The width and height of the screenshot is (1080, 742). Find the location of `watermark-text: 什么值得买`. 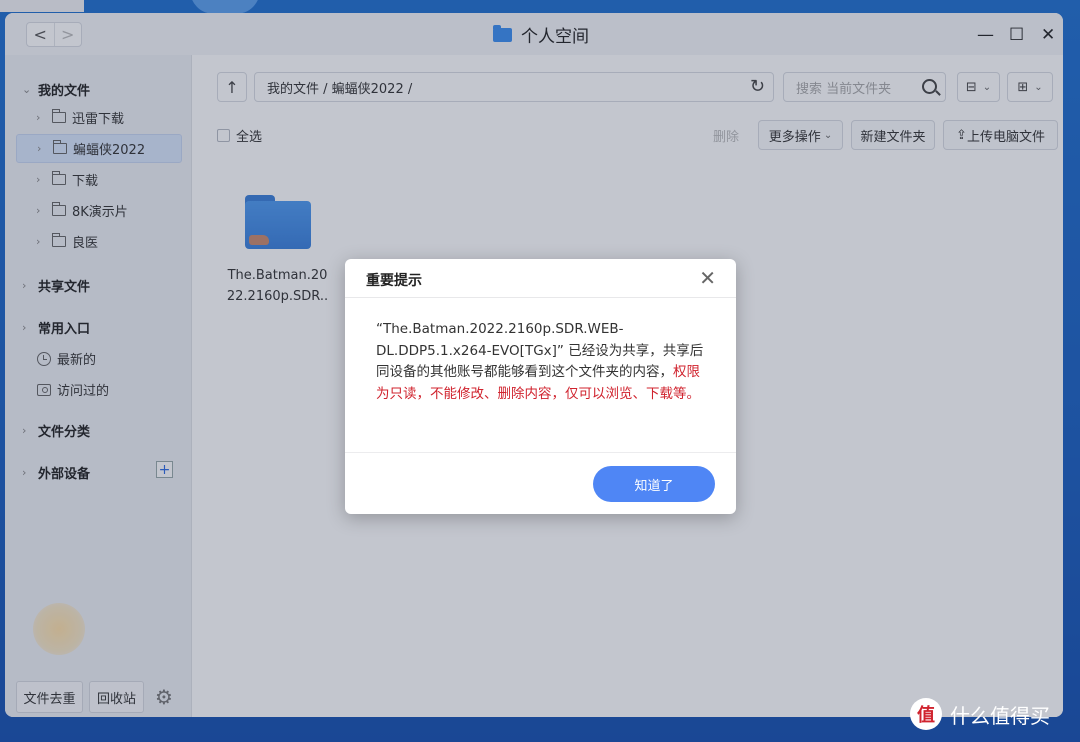

watermark-text: 什么值得买 is located at coordinates (1000, 715).